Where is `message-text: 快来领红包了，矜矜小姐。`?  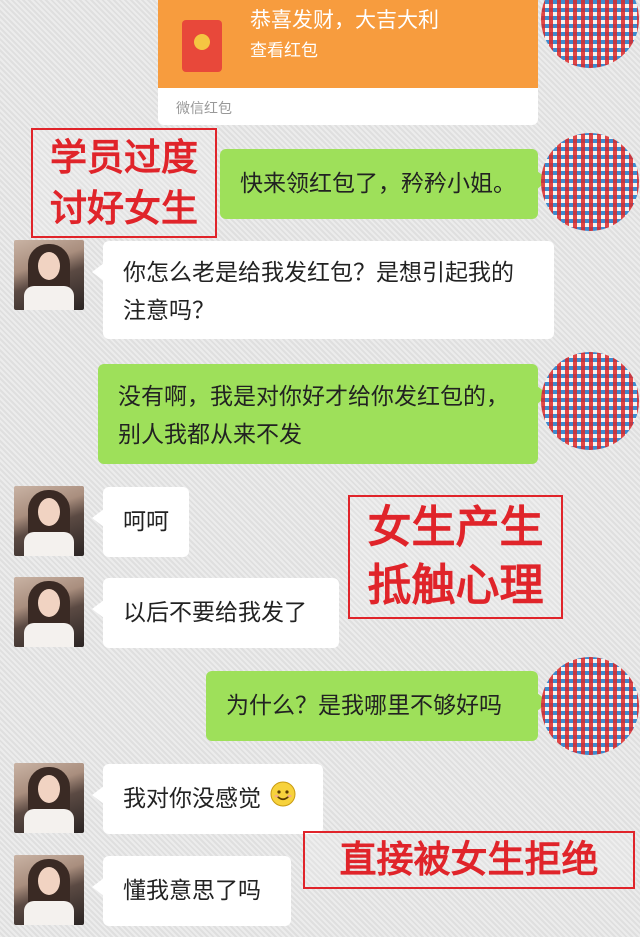 message-text: 快来领红包了，矜矜小姐。 is located at coordinates (378, 184).